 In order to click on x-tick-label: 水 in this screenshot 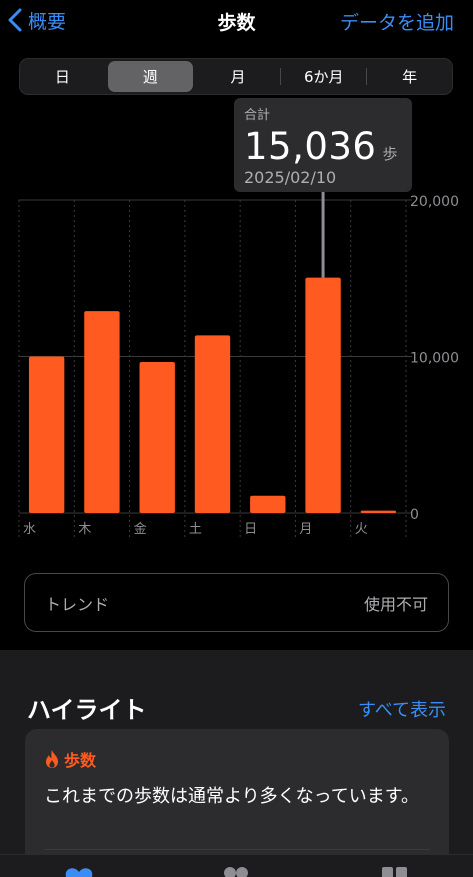, I will do `click(29, 529)`.